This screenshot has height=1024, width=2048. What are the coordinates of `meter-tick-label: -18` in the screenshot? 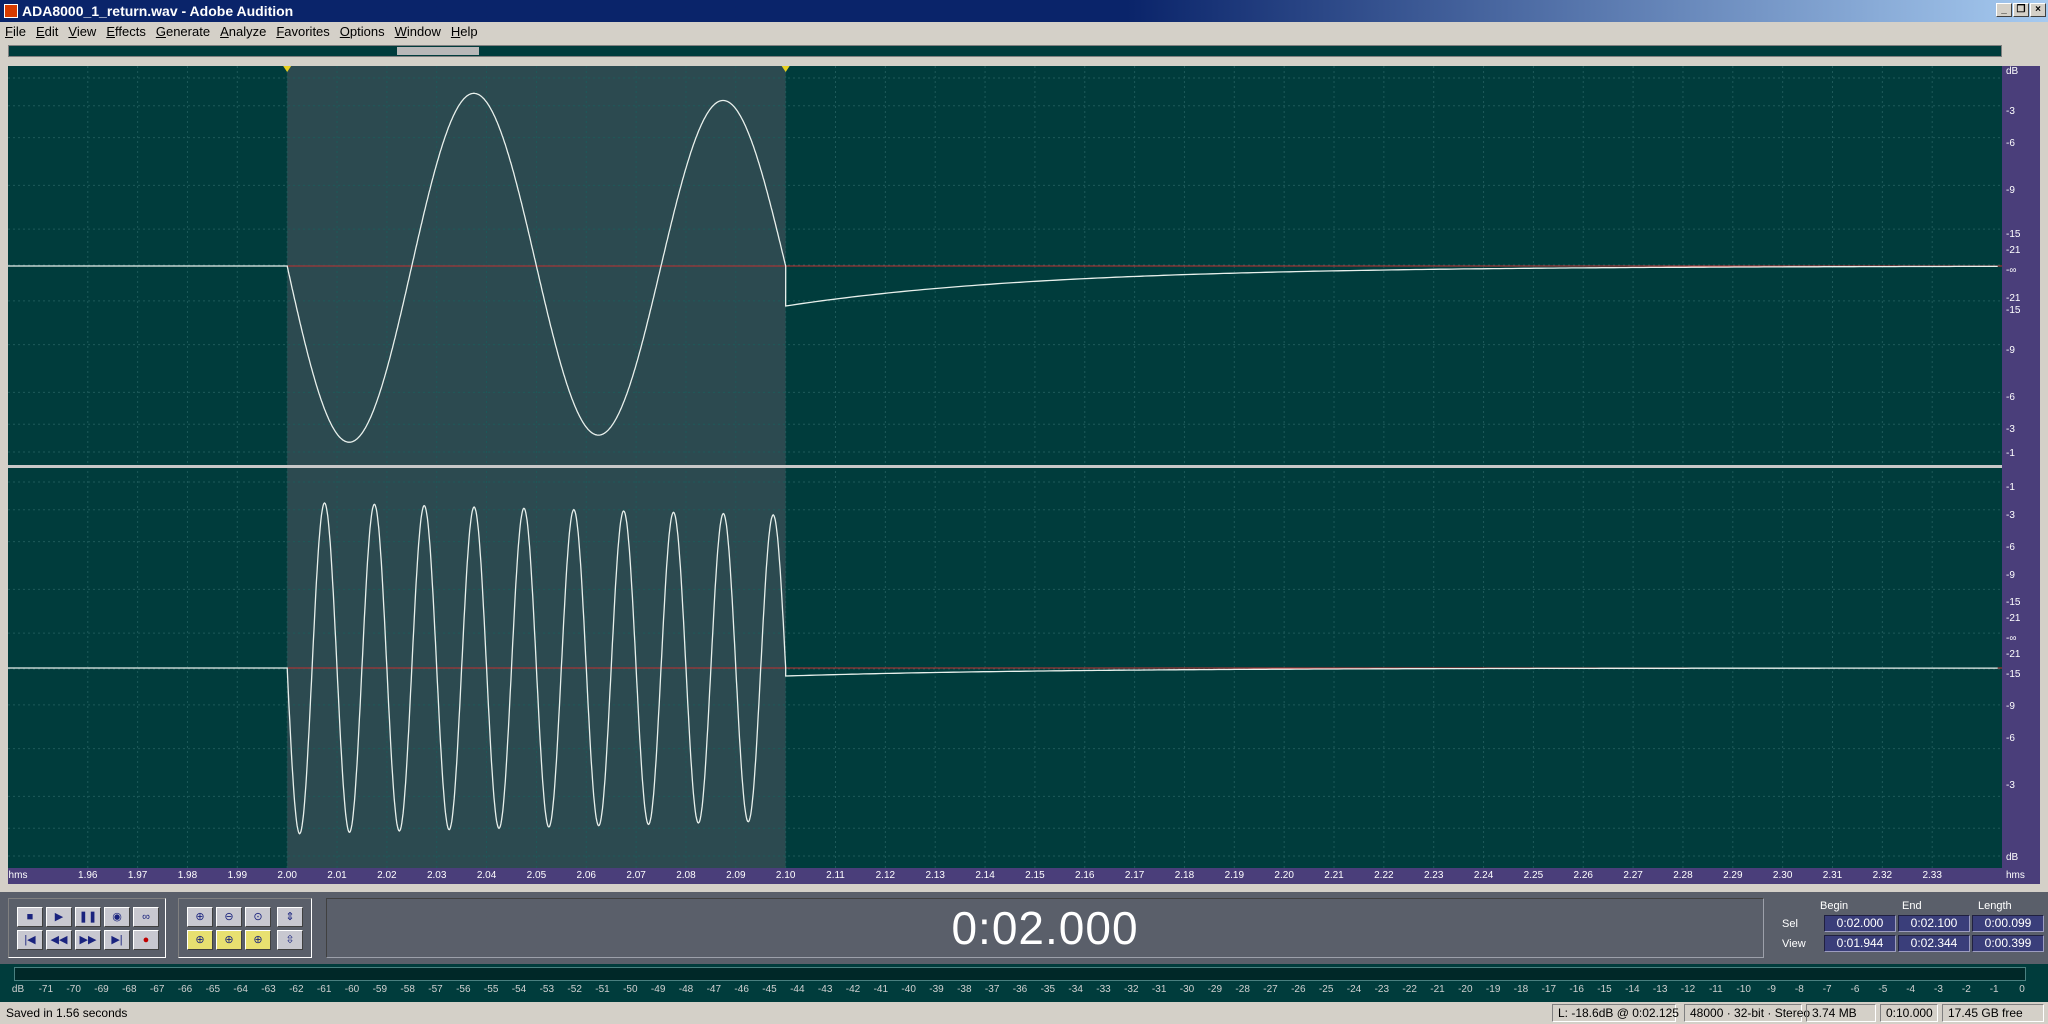 It's located at (1521, 989).